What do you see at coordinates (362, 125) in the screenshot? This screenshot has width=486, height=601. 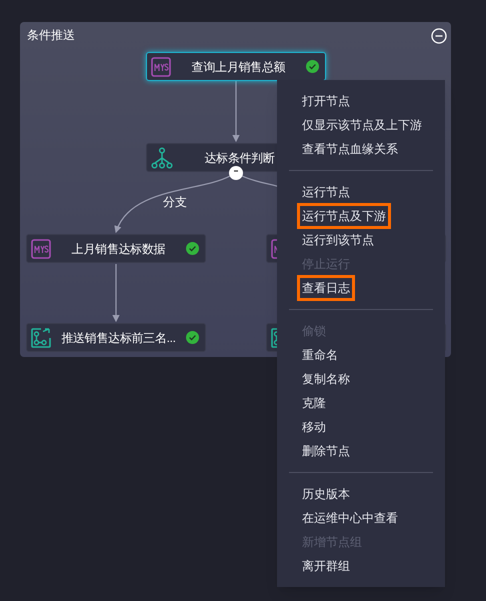 I see `menu-item: 仅显示该节点及上下游` at bounding box center [362, 125].